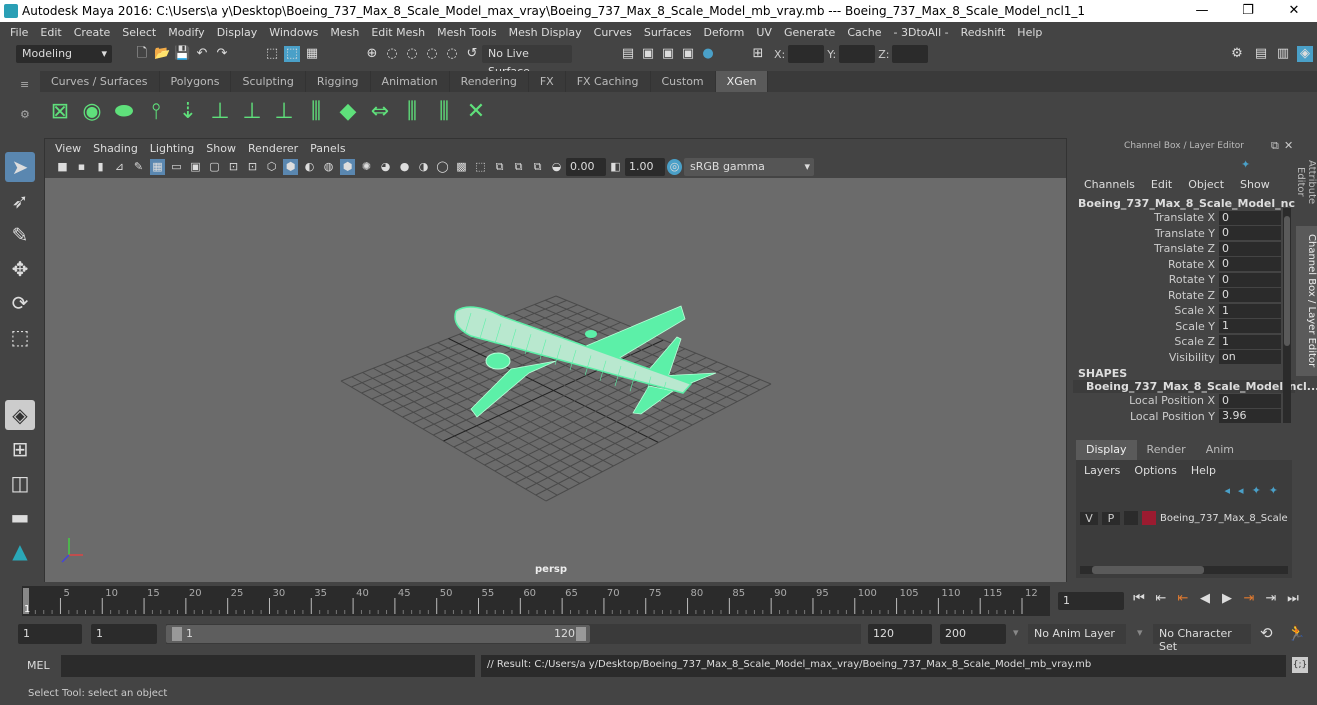  Describe the element at coordinates (1184, 218) in the screenshot. I see `channel-row: Translate X0` at that location.